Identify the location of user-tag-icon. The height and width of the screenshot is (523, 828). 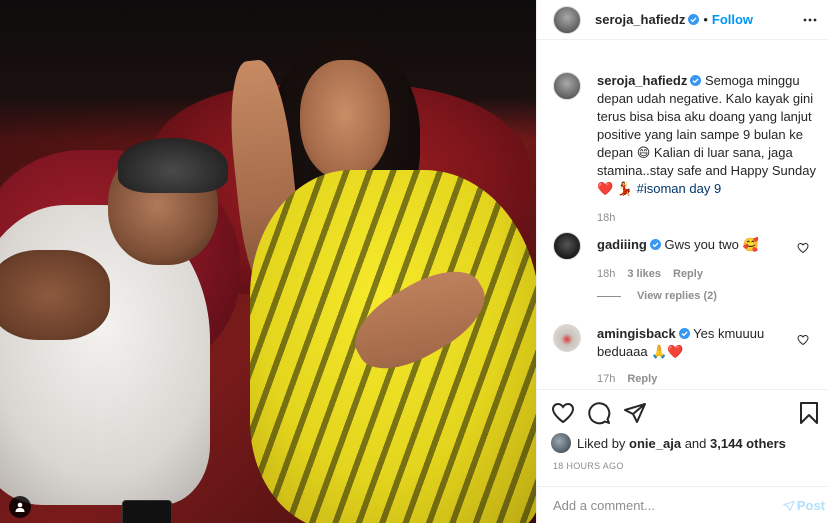
(20, 507).